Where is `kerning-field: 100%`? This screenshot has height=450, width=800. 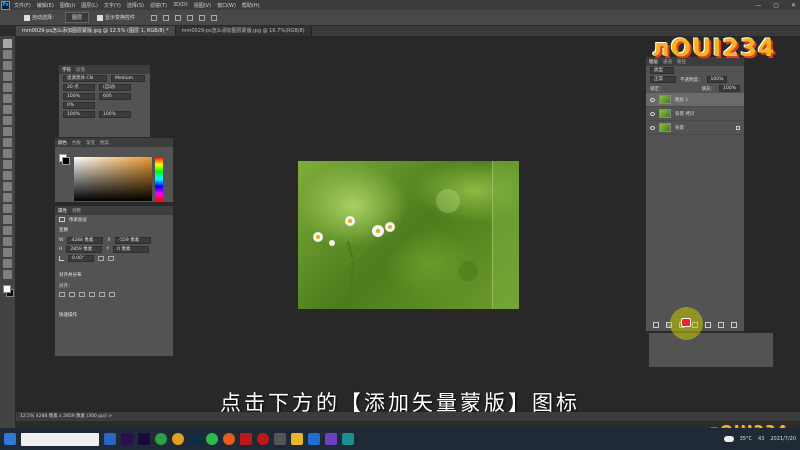
kerning-field: 100% is located at coordinates (79, 96).